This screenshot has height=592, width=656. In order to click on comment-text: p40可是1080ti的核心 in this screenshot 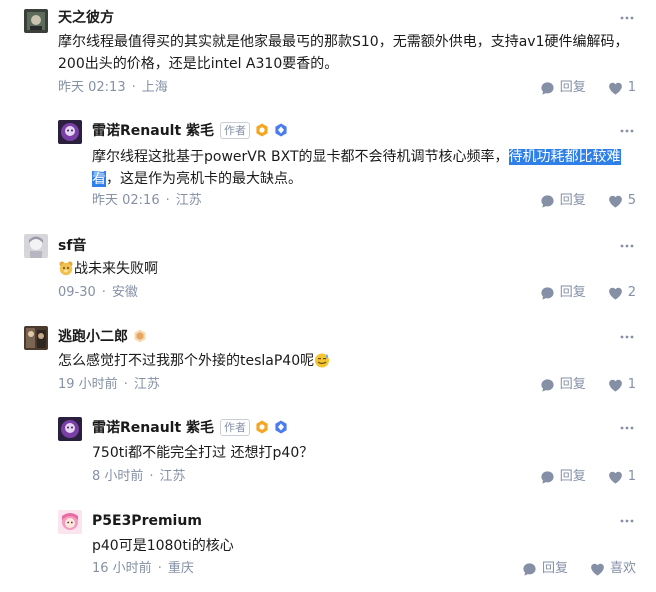, I will do `click(163, 546)`.